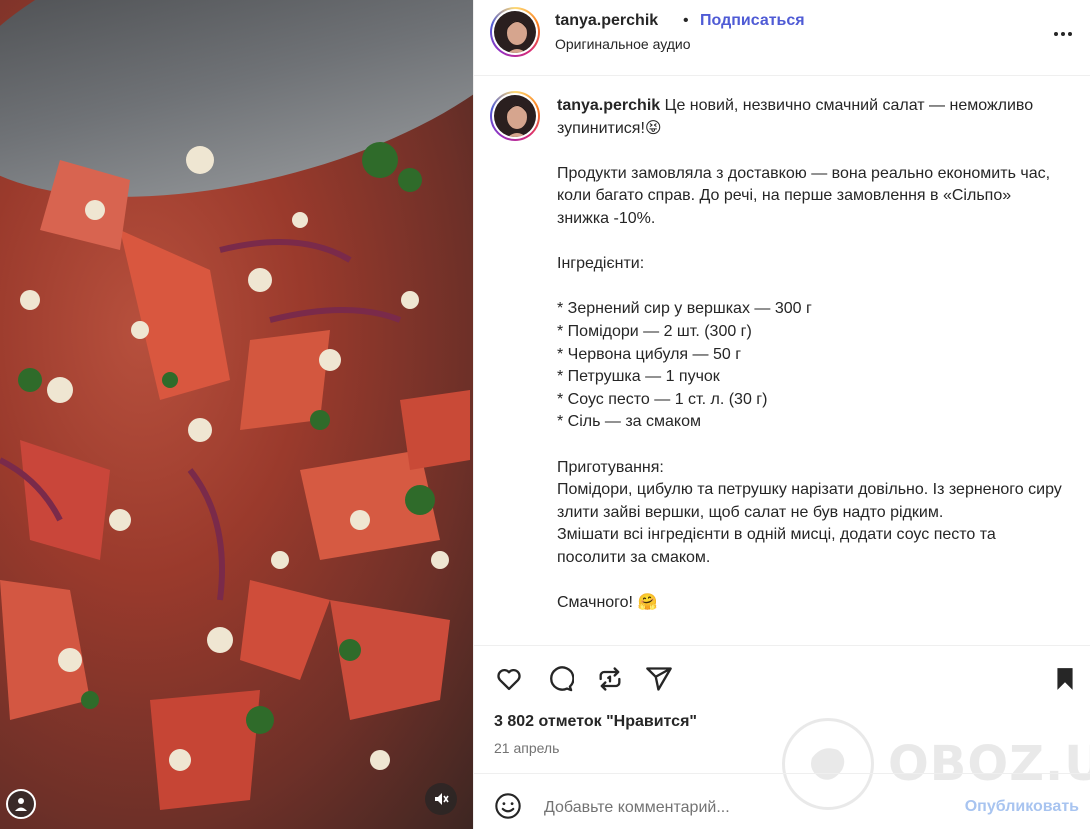 The width and height of the screenshot is (1090, 829). I want to click on action-bar, so click(782, 678).